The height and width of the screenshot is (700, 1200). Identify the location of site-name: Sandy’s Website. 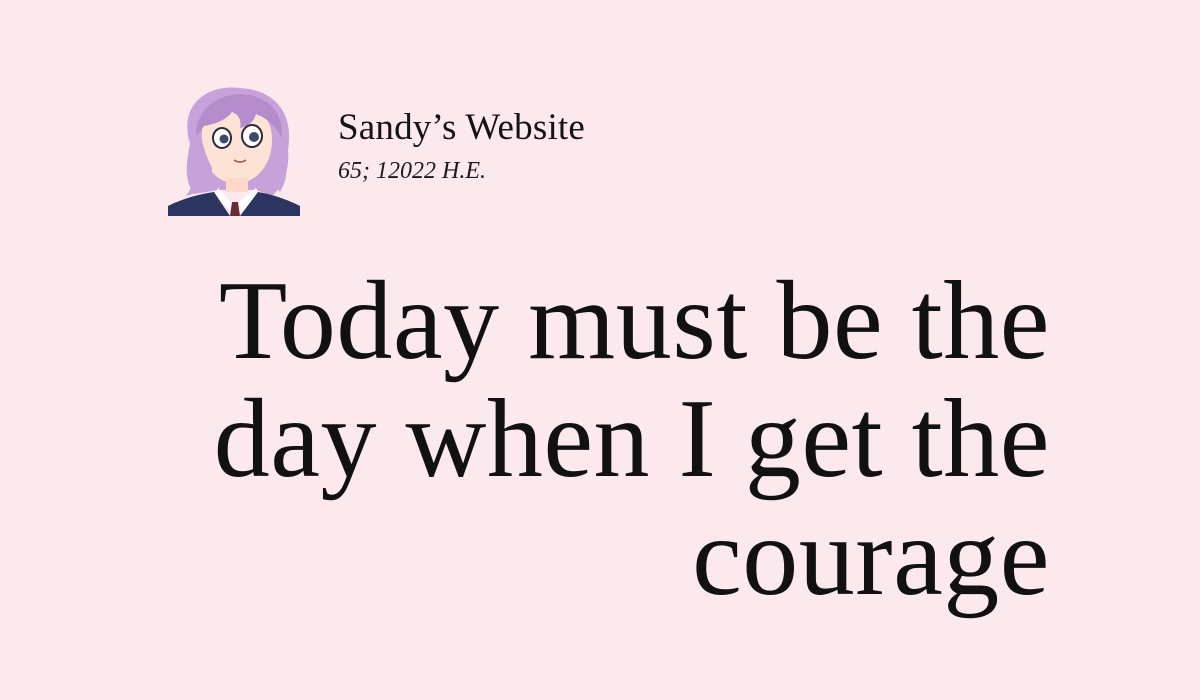
(461, 128).